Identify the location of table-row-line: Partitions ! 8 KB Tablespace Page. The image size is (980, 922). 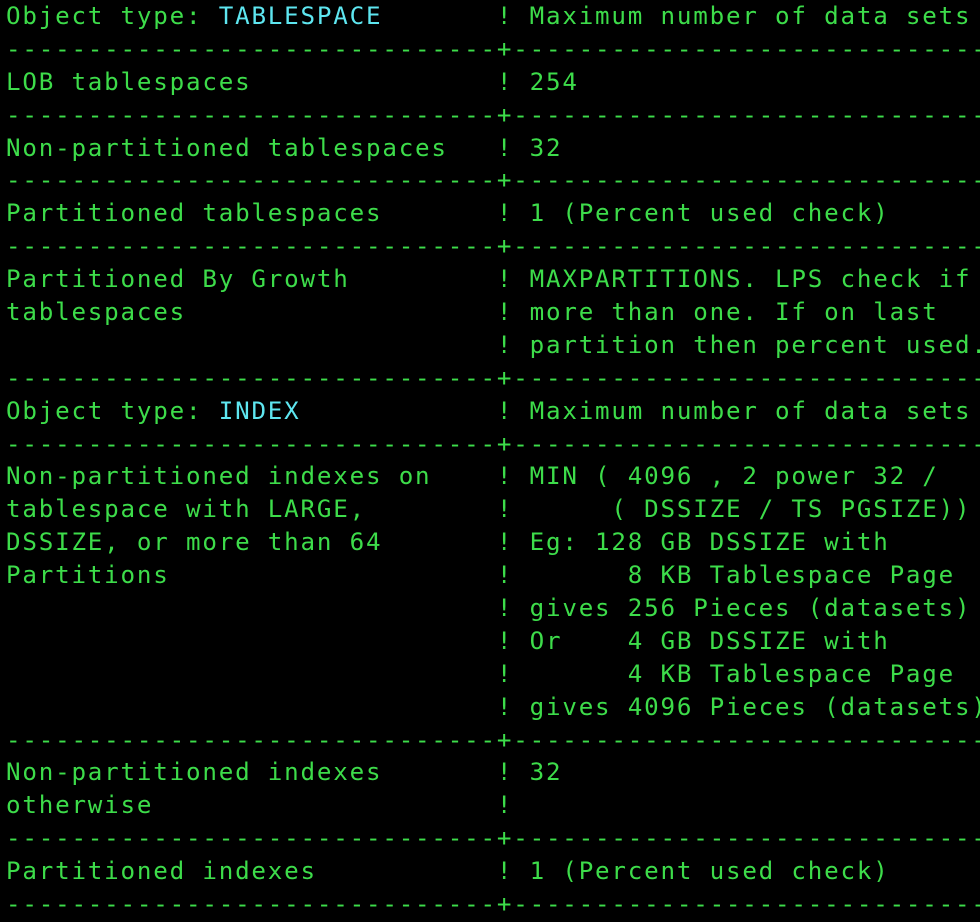
(493, 575).